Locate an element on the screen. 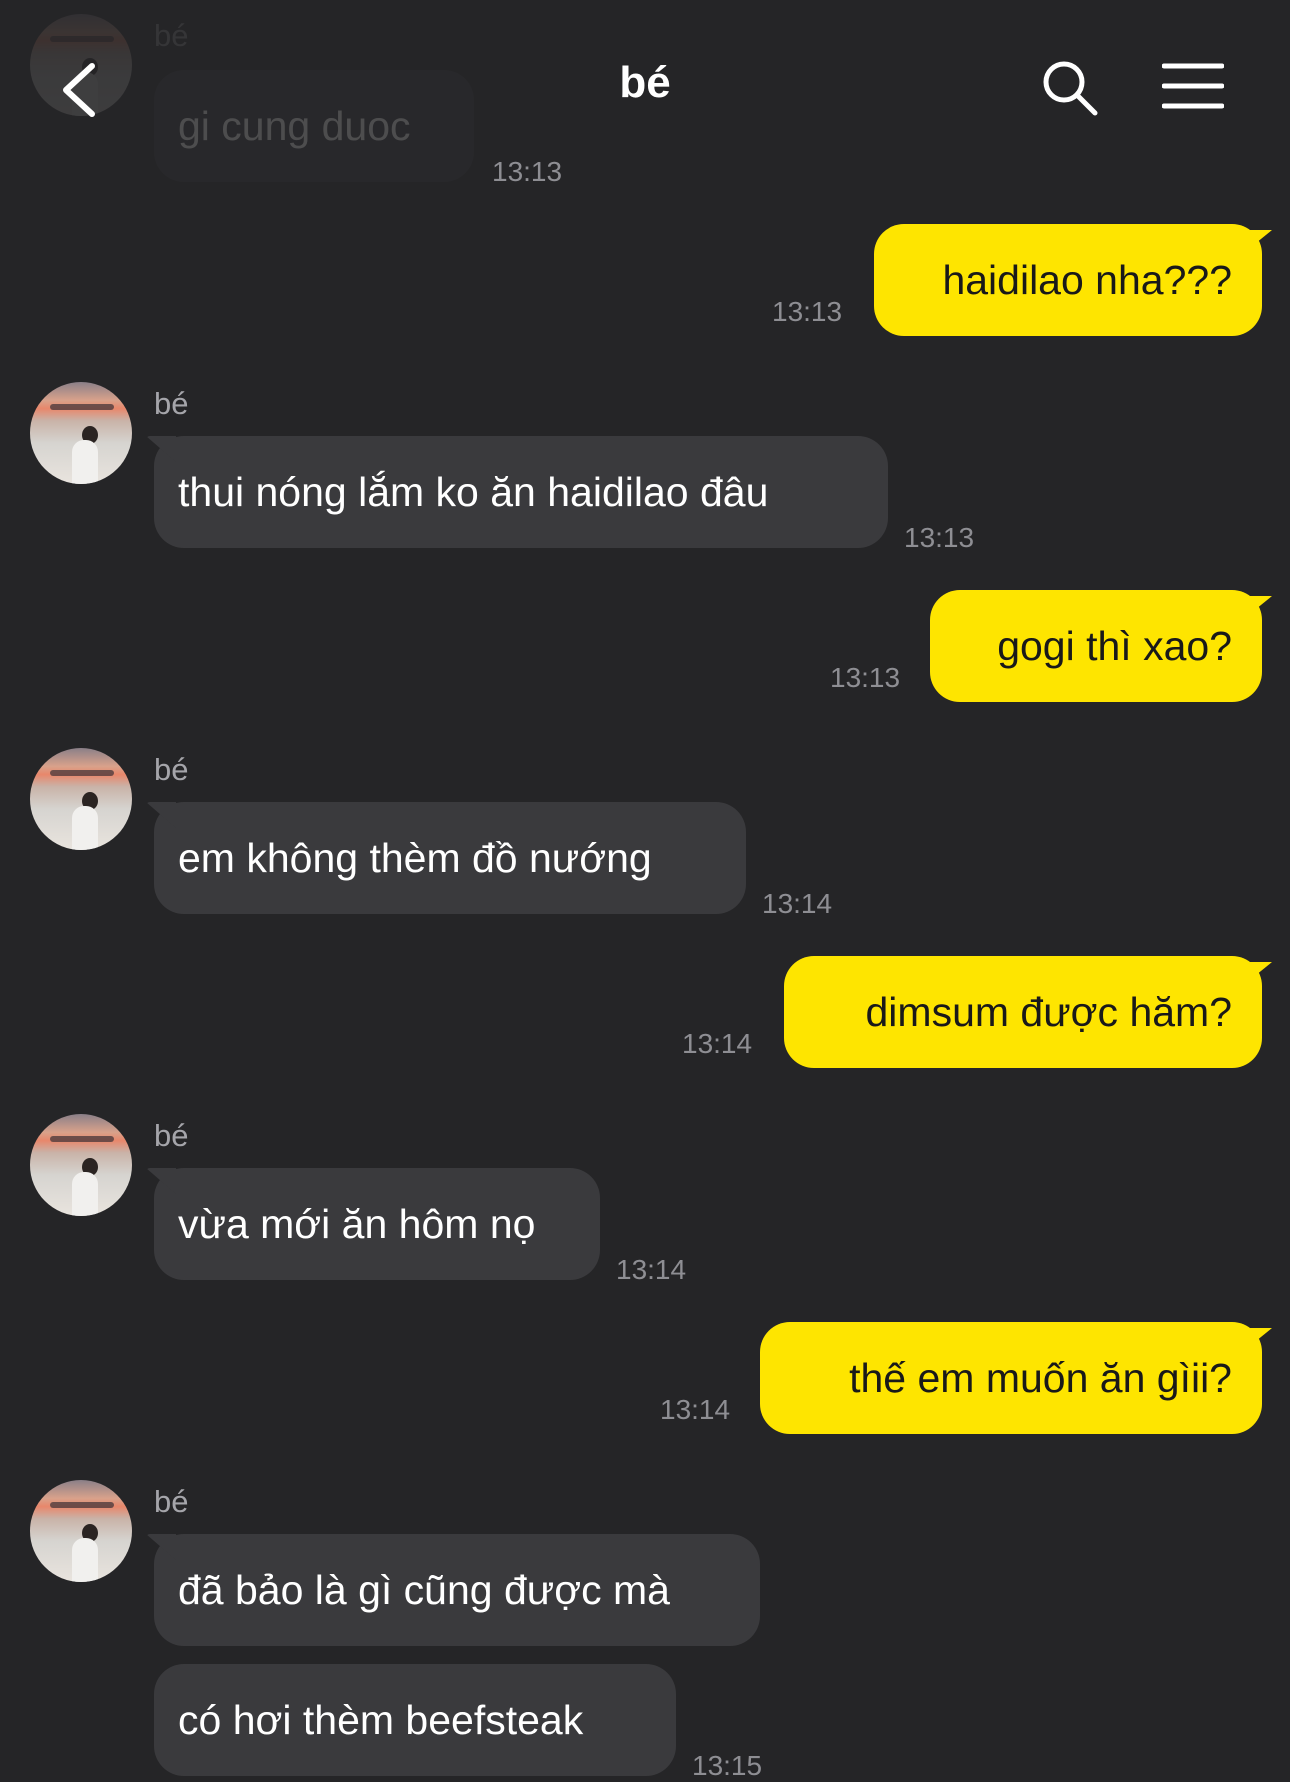 The width and height of the screenshot is (1290, 1782). message-bubble-outgoing: haidilao nha??? is located at coordinates (1068, 280).